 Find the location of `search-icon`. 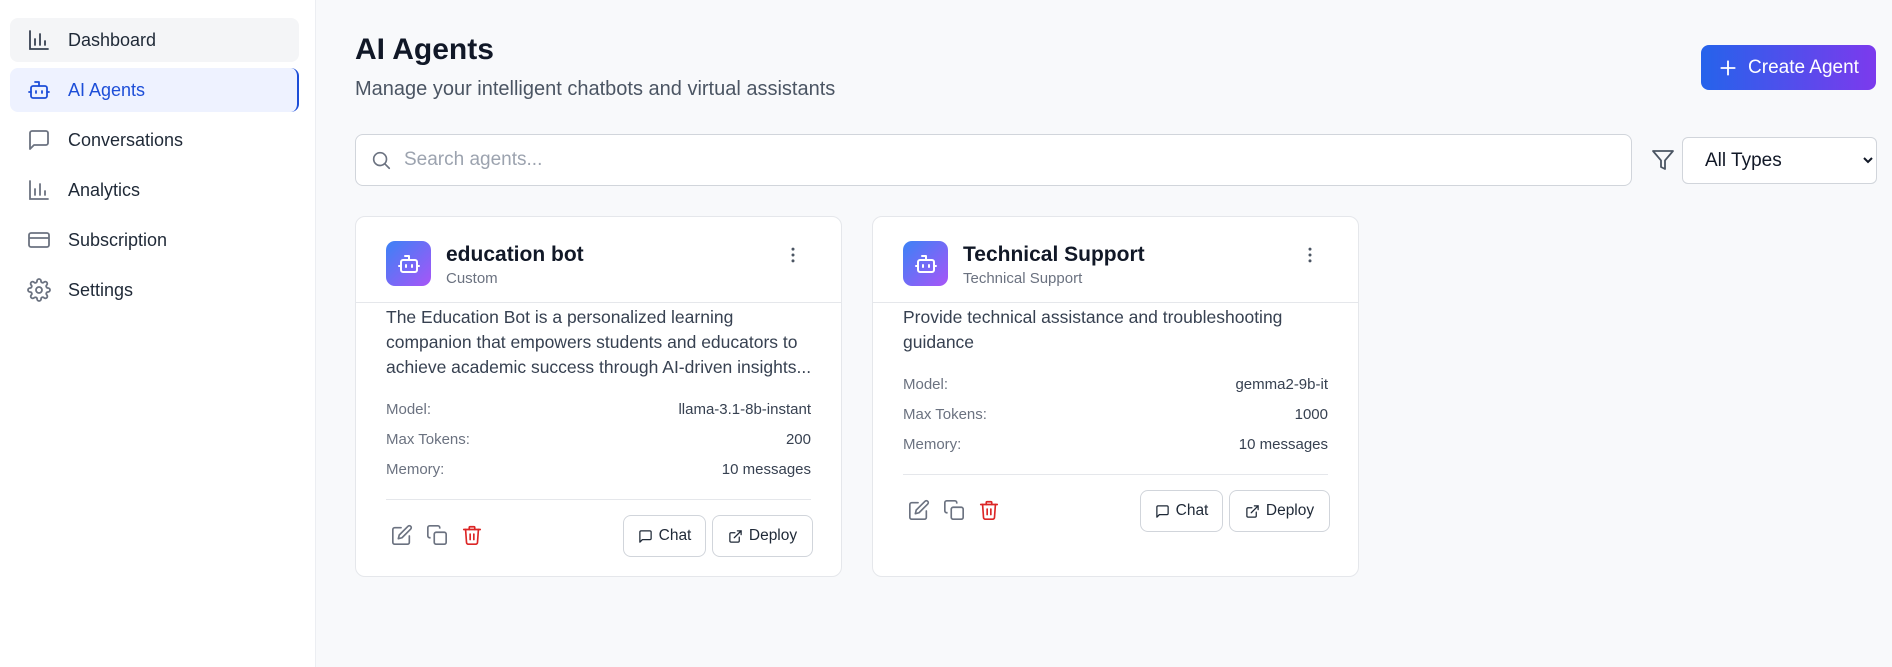

search-icon is located at coordinates (381, 160).